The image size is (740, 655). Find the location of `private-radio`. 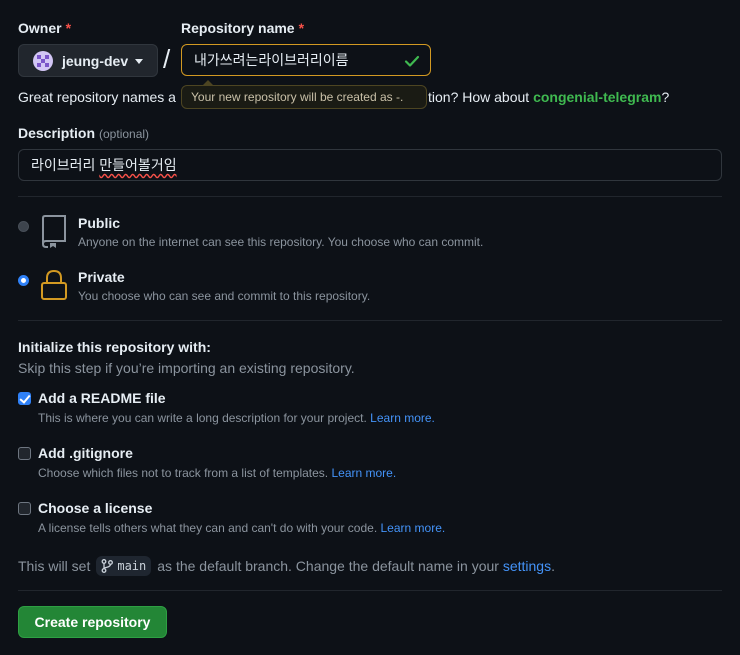

private-radio is located at coordinates (23, 280).